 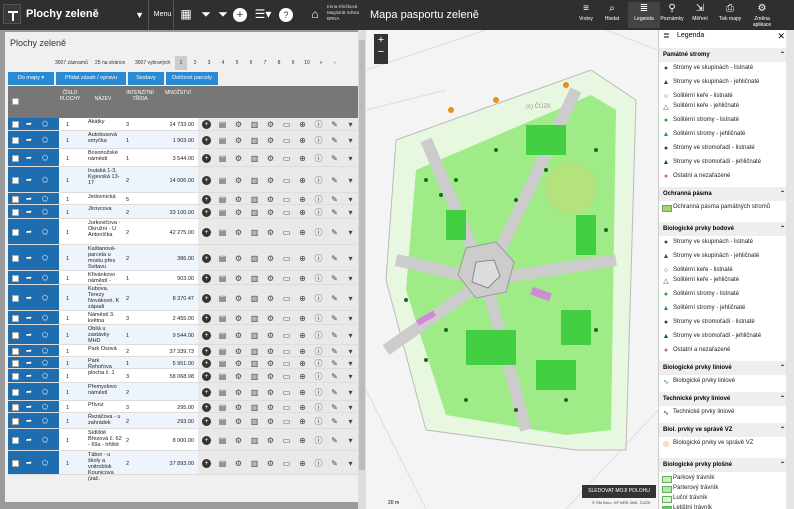 I want to click on page-link: », so click(x=321, y=63).